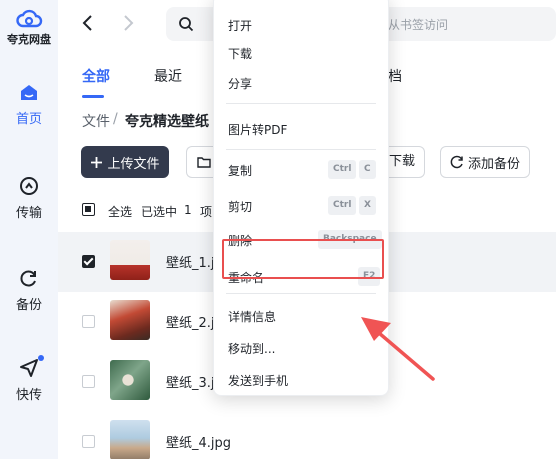 This screenshot has height=459, width=556. I want to click on tab-all: 全部, so click(96, 76).